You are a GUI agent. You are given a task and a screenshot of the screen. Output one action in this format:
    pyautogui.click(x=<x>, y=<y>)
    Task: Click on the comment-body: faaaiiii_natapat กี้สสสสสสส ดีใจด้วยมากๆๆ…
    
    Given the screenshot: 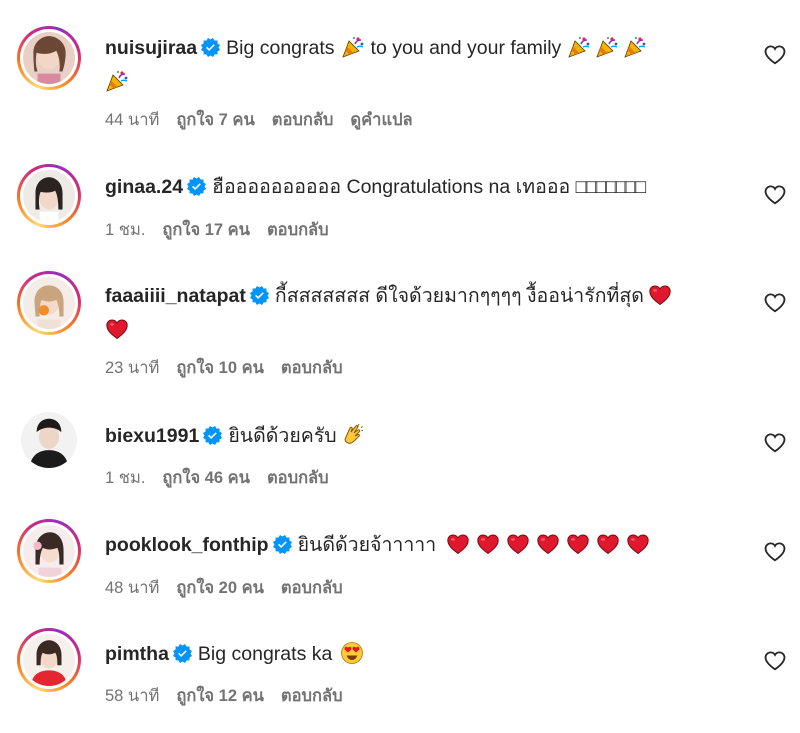 What is the action you would take?
    pyautogui.click(x=425, y=313)
    